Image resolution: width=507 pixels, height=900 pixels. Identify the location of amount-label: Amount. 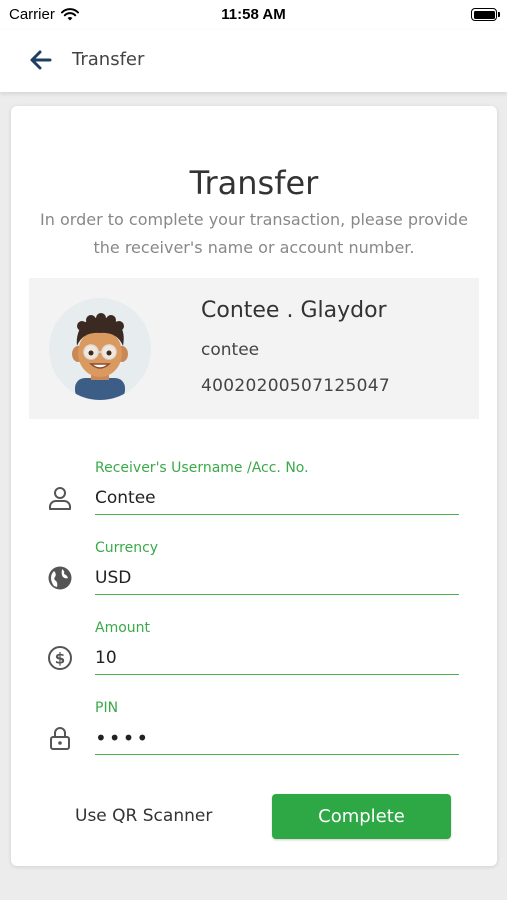
(123, 628).